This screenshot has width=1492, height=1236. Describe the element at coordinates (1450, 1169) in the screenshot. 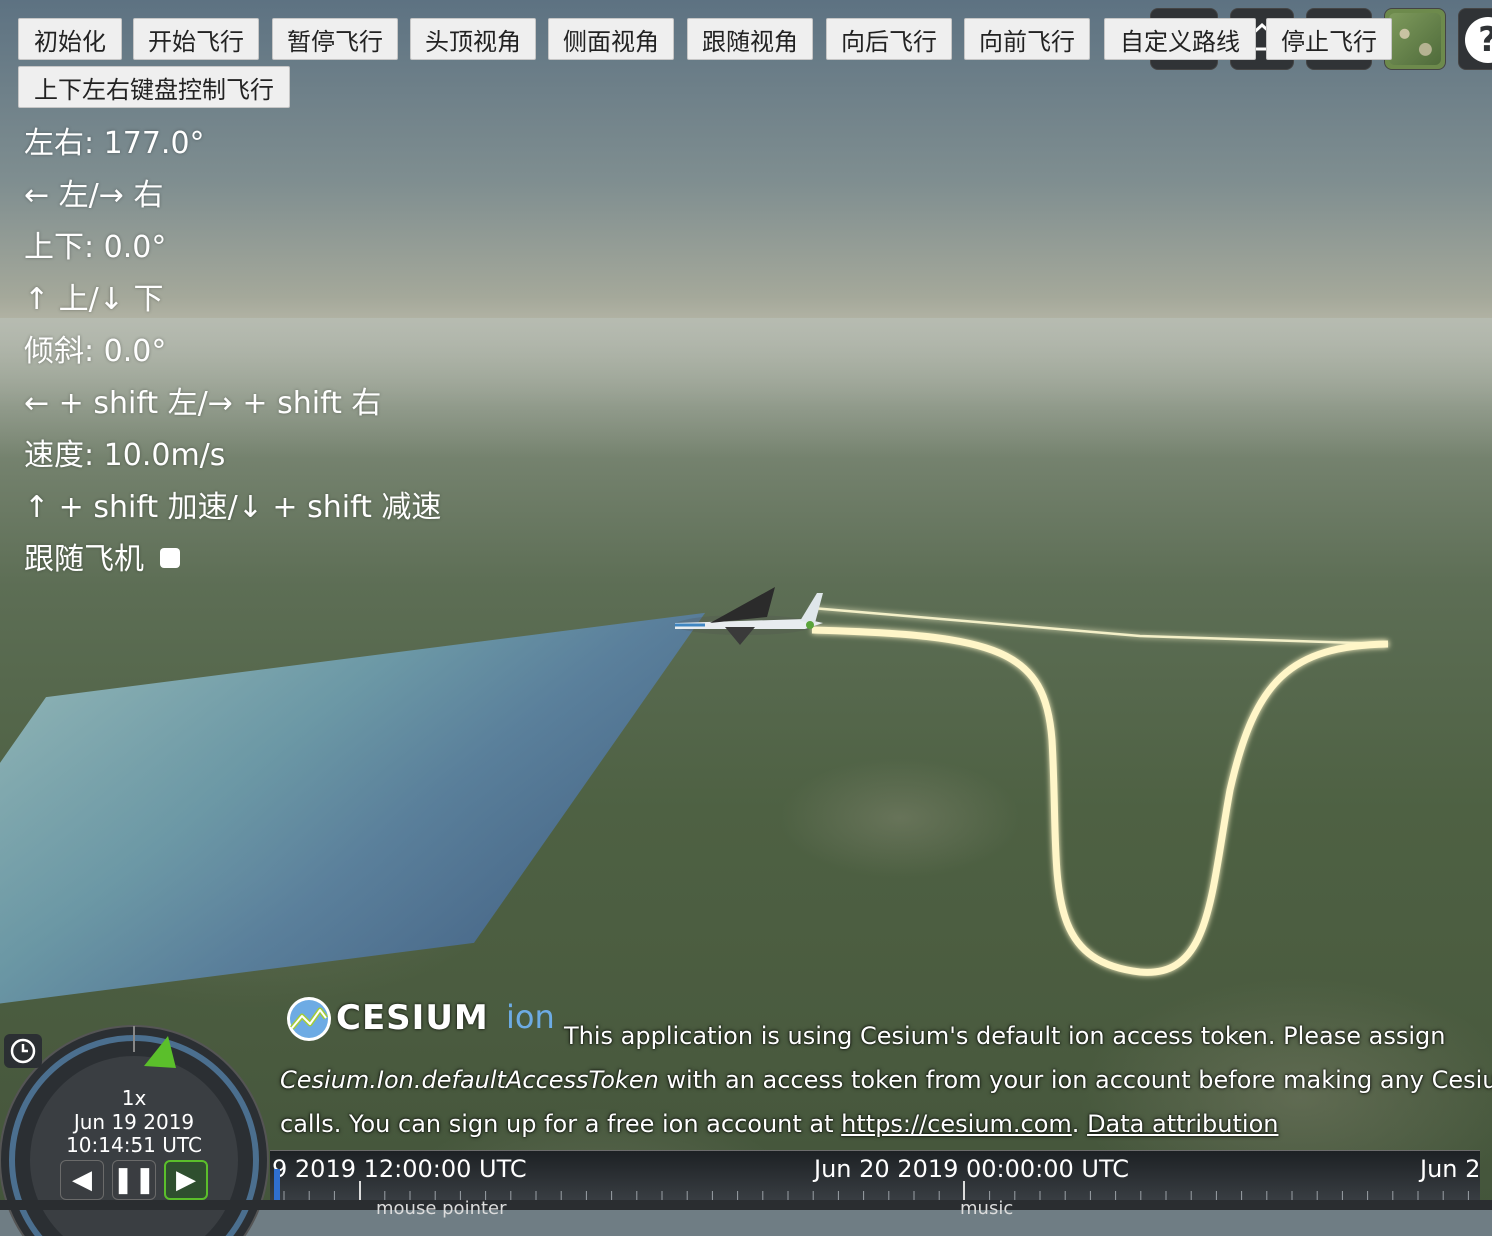

I see `timeline-label-end: Jun 2` at that location.